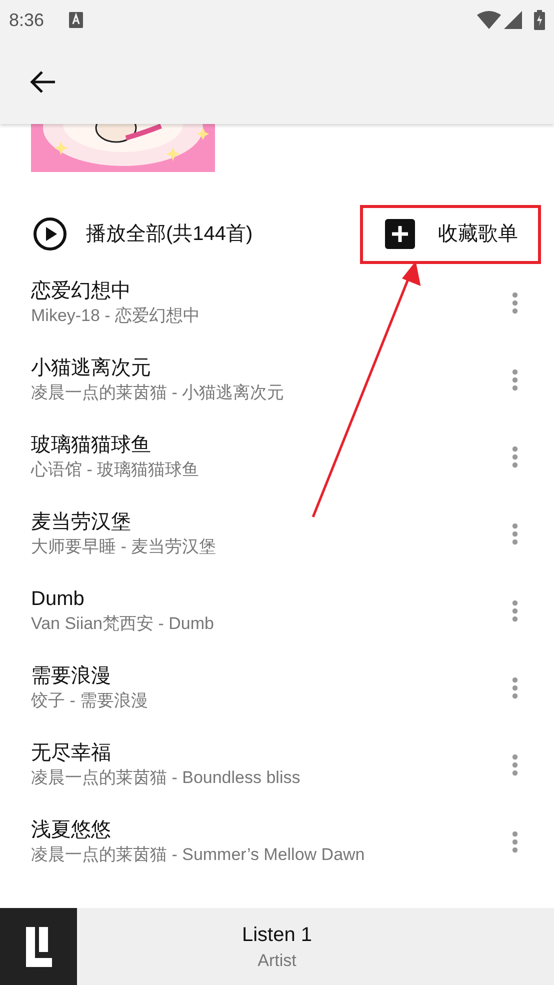 Image resolution: width=554 pixels, height=985 pixels. What do you see at coordinates (277, 841) in the screenshot?
I see `song-row: 浅夏悠悠 凌晨一点的莱茵猫 - Summer’s Mellow Dawn` at bounding box center [277, 841].